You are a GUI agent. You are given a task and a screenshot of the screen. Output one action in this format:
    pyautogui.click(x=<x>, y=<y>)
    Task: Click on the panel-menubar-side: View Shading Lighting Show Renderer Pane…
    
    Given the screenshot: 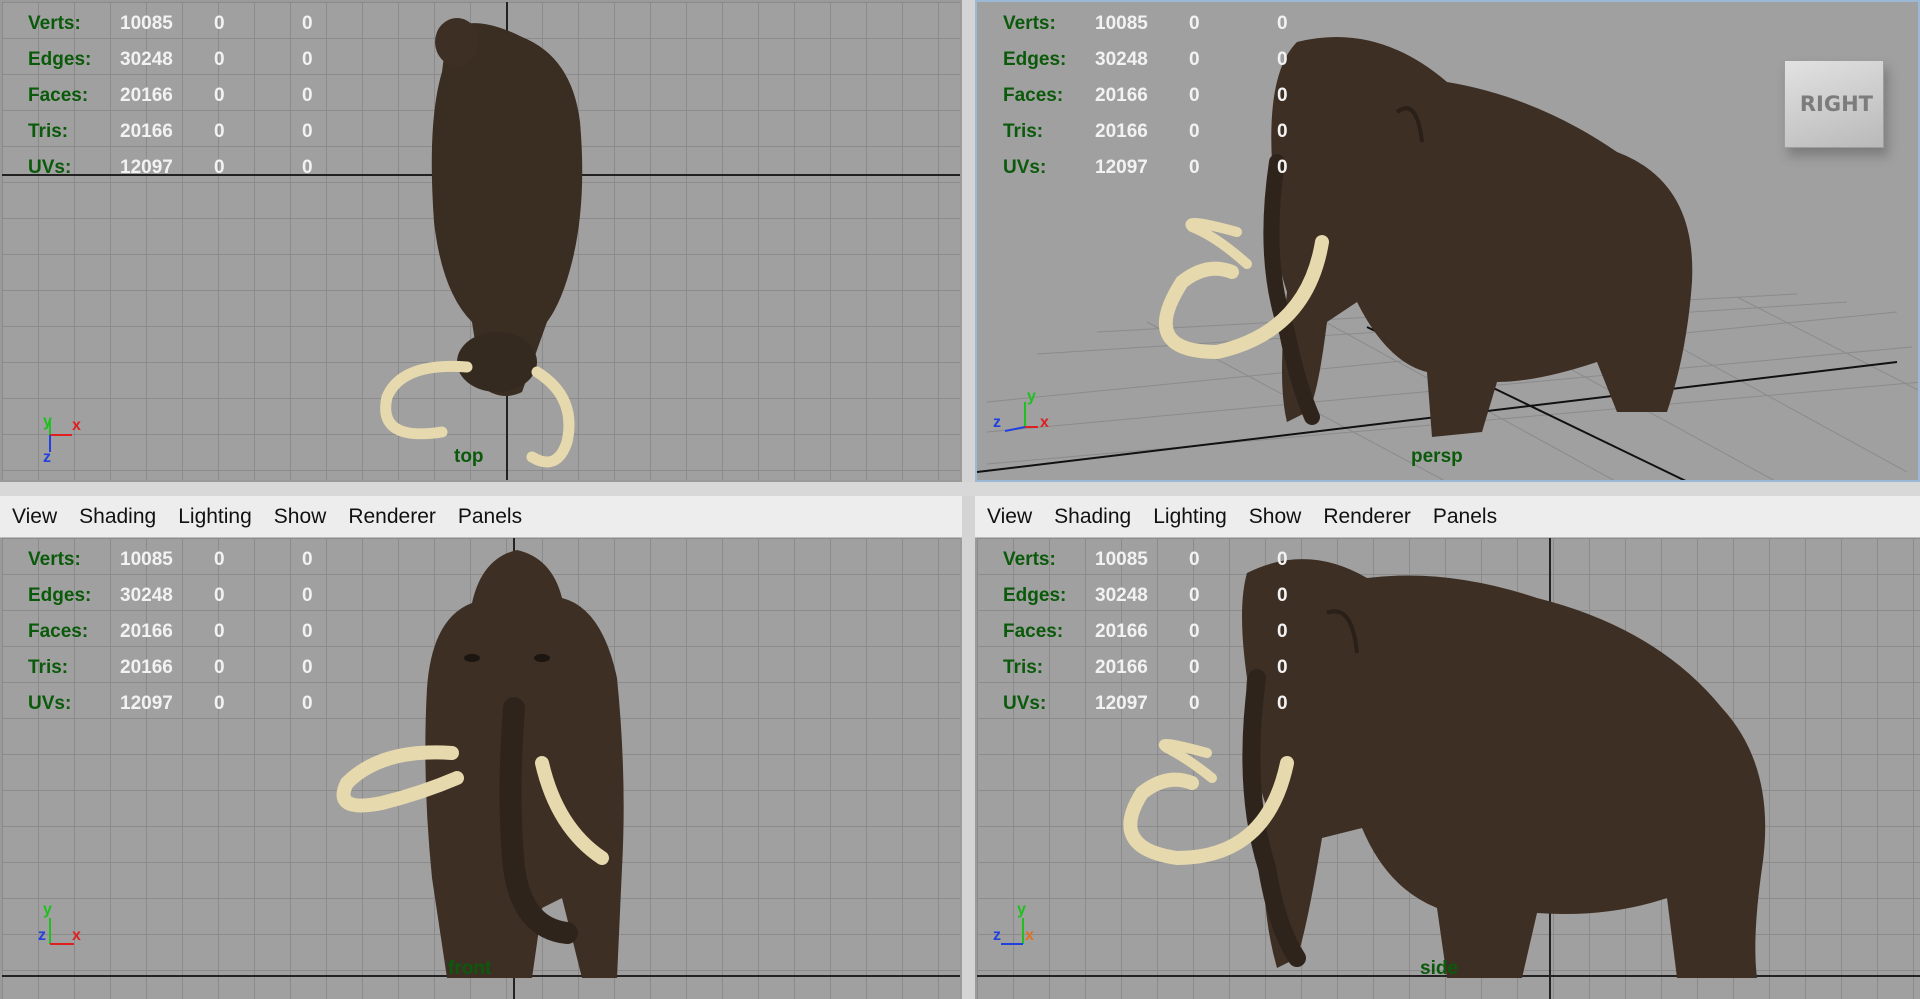 What is the action you would take?
    pyautogui.click(x=1447, y=517)
    